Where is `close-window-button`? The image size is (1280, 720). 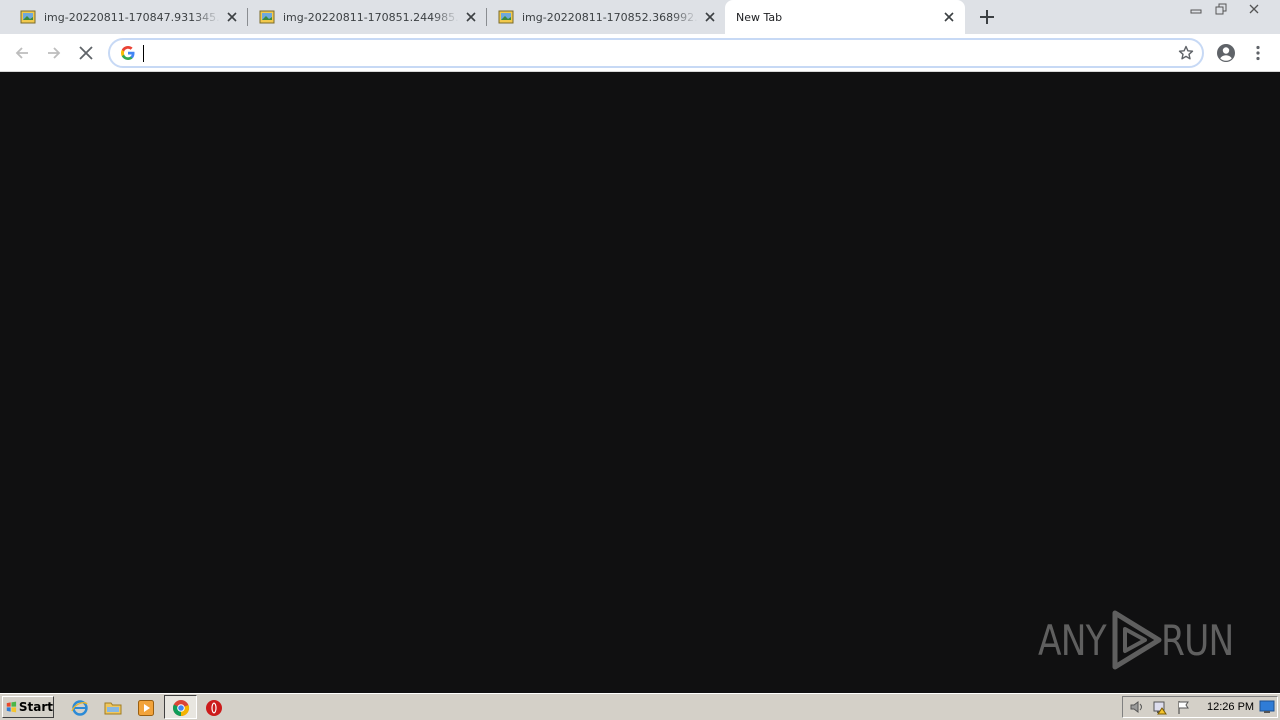 close-window-button is located at coordinates (1254, 9).